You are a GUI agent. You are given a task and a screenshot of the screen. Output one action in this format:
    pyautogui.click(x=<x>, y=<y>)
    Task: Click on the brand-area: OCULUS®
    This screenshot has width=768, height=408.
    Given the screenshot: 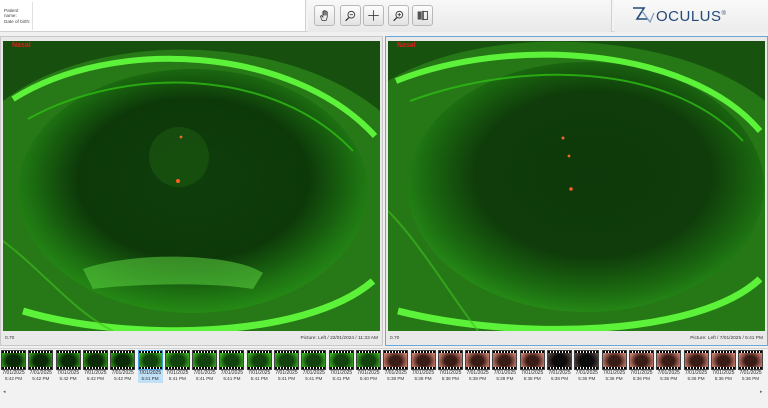 What is the action you would take?
    pyautogui.click(x=691, y=16)
    